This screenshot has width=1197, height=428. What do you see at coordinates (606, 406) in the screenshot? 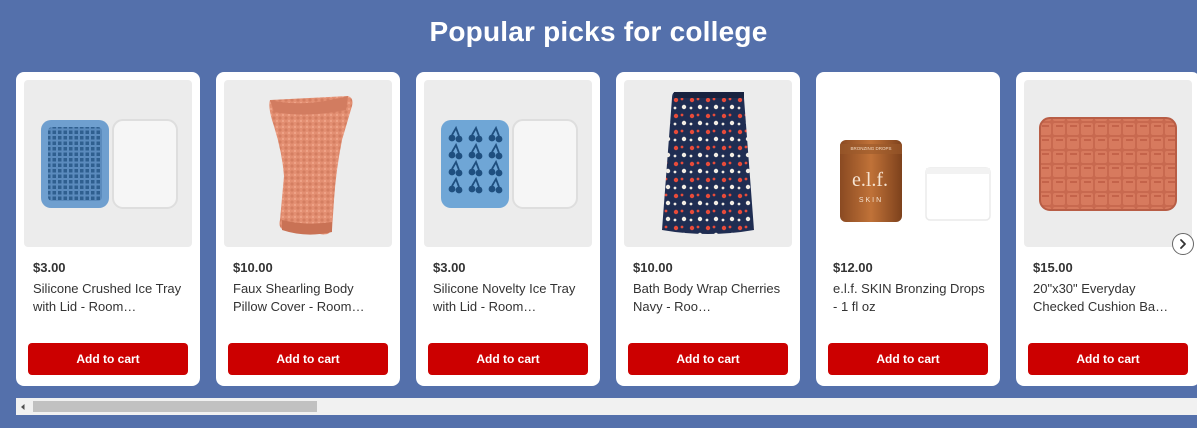
I see `horizontal-scrollbar` at bounding box center [606, 406].